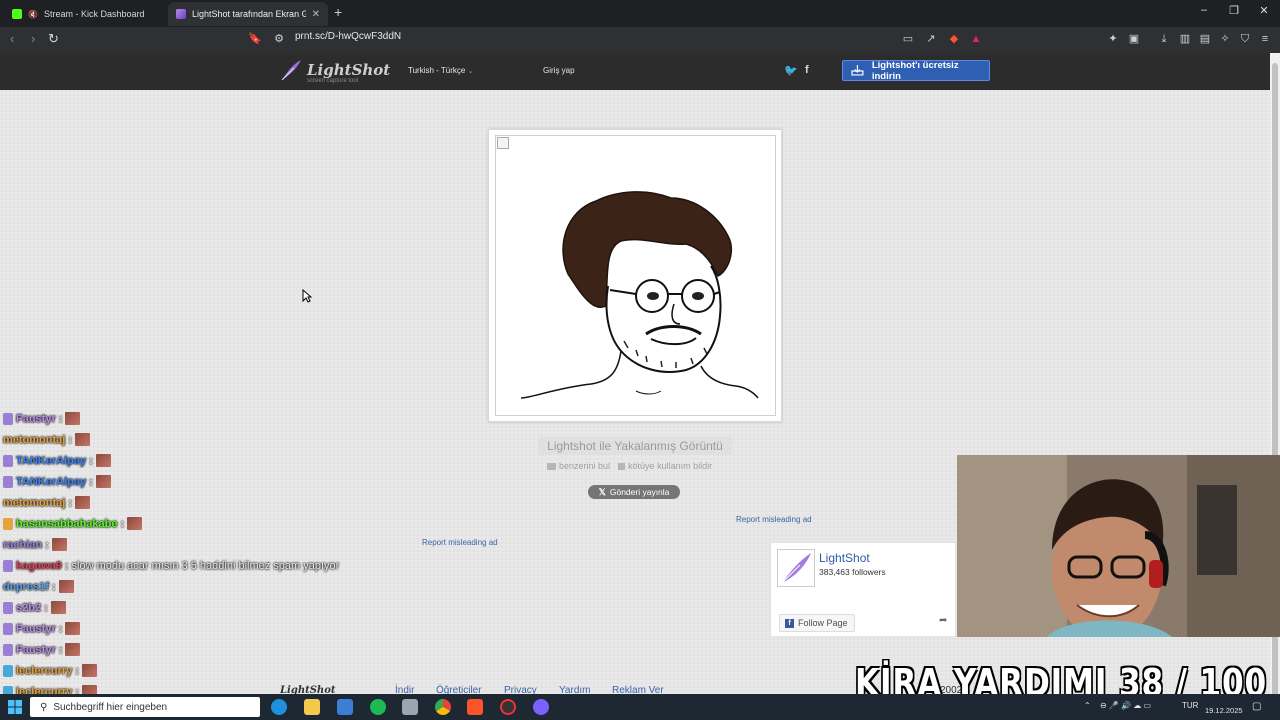 The image size is (1280, 720). What do you see at coordinates (348, 36) in the screenshot?
I see `address-bar-url: prnt.sc/D-hwQcwF3ddN` at bounding box center [348, 36].